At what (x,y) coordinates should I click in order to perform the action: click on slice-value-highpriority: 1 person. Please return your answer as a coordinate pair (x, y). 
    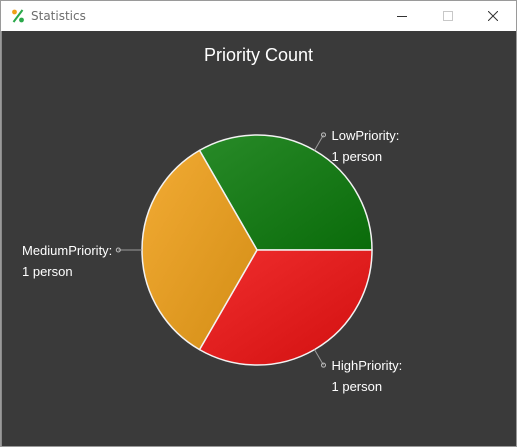
    Looking at the image, I should click on (357, 386).